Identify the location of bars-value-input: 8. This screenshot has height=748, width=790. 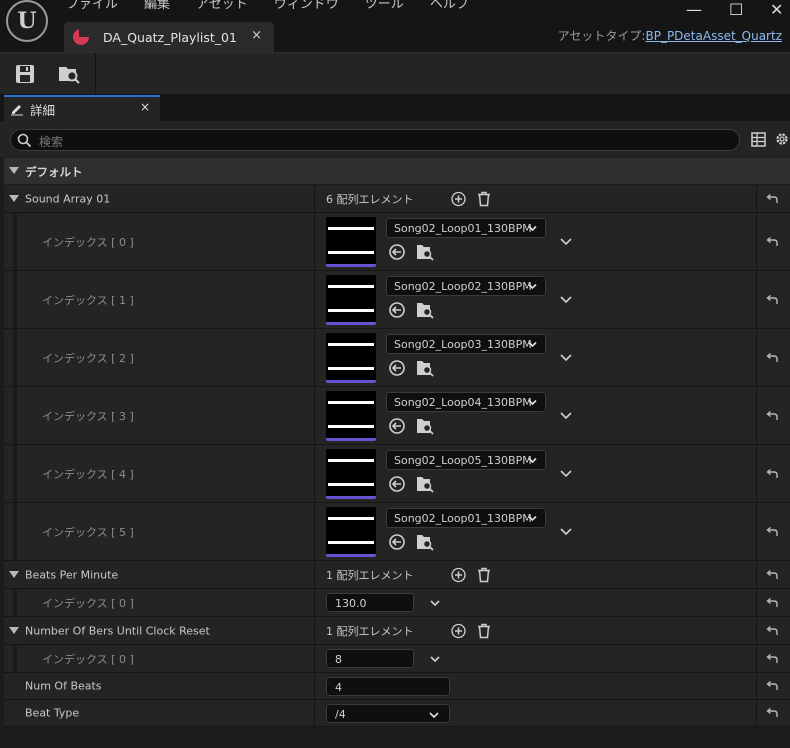
(370, 658).